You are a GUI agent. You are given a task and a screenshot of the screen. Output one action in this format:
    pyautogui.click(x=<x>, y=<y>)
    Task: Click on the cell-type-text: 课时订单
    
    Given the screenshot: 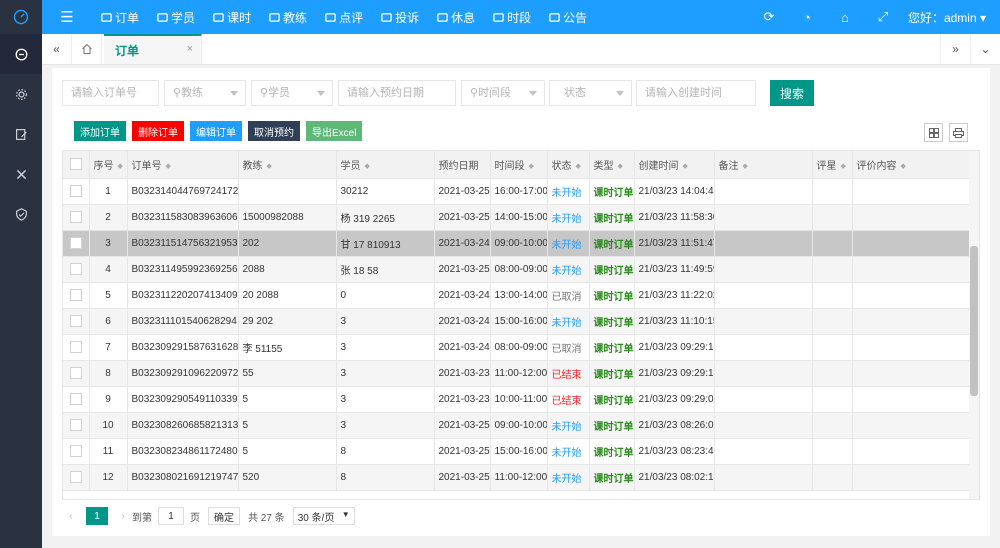 What is the action you would take?
    pyautogui.click(x=613, y=297)
    